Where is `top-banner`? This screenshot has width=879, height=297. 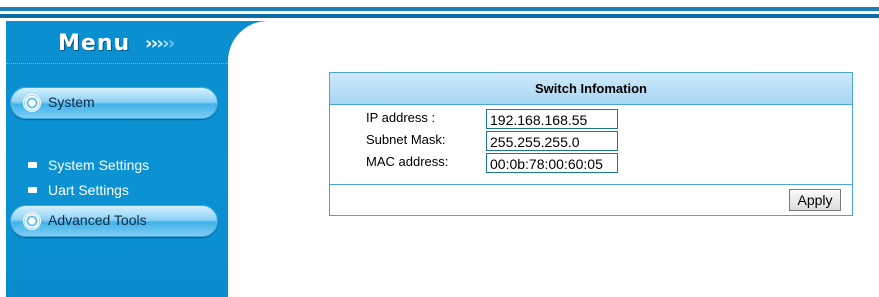 top-banner is located at coordinates (439, 9).